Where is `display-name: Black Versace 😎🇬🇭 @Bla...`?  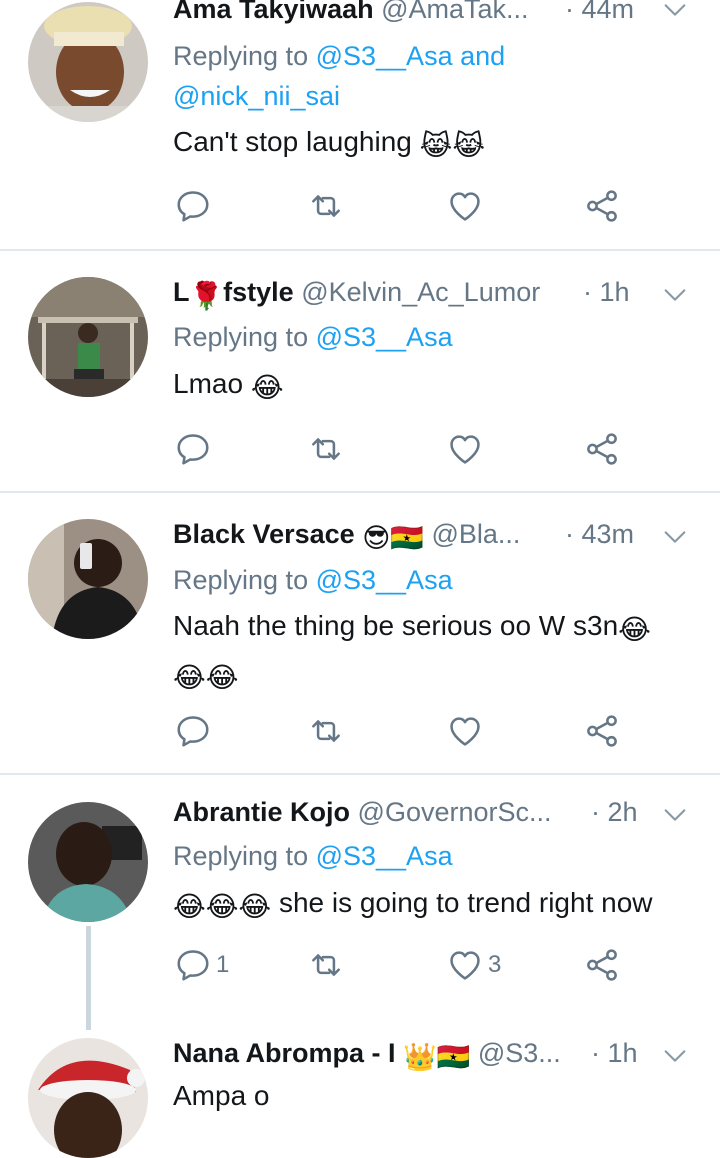
display-name: Black Versace 😎🇬🇭 @Bla... is located at coordinates (346, 536).